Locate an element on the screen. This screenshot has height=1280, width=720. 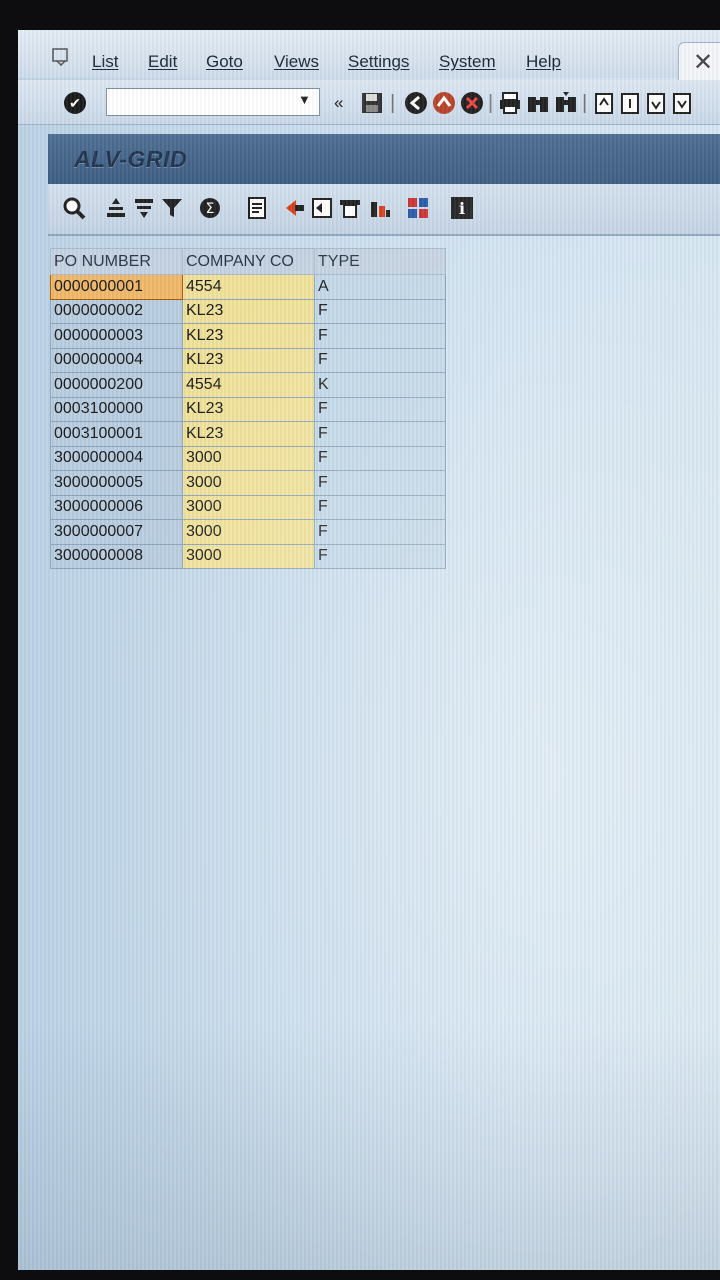
grid-header-row: PO NUMBER COMPANY CO TYPE is located at coordinates (248, 261).